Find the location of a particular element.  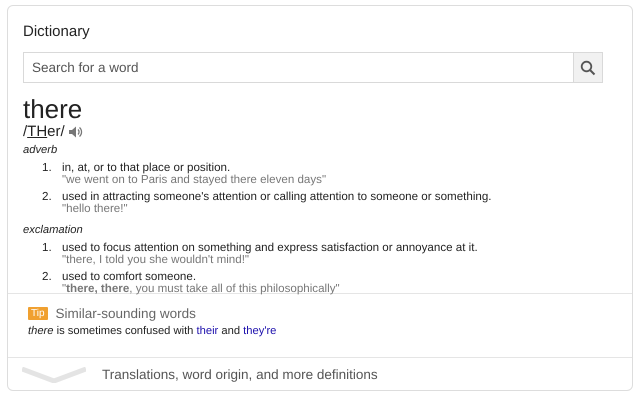

definition: in, at, or to that place or position. is located at coordinates (147, 168).